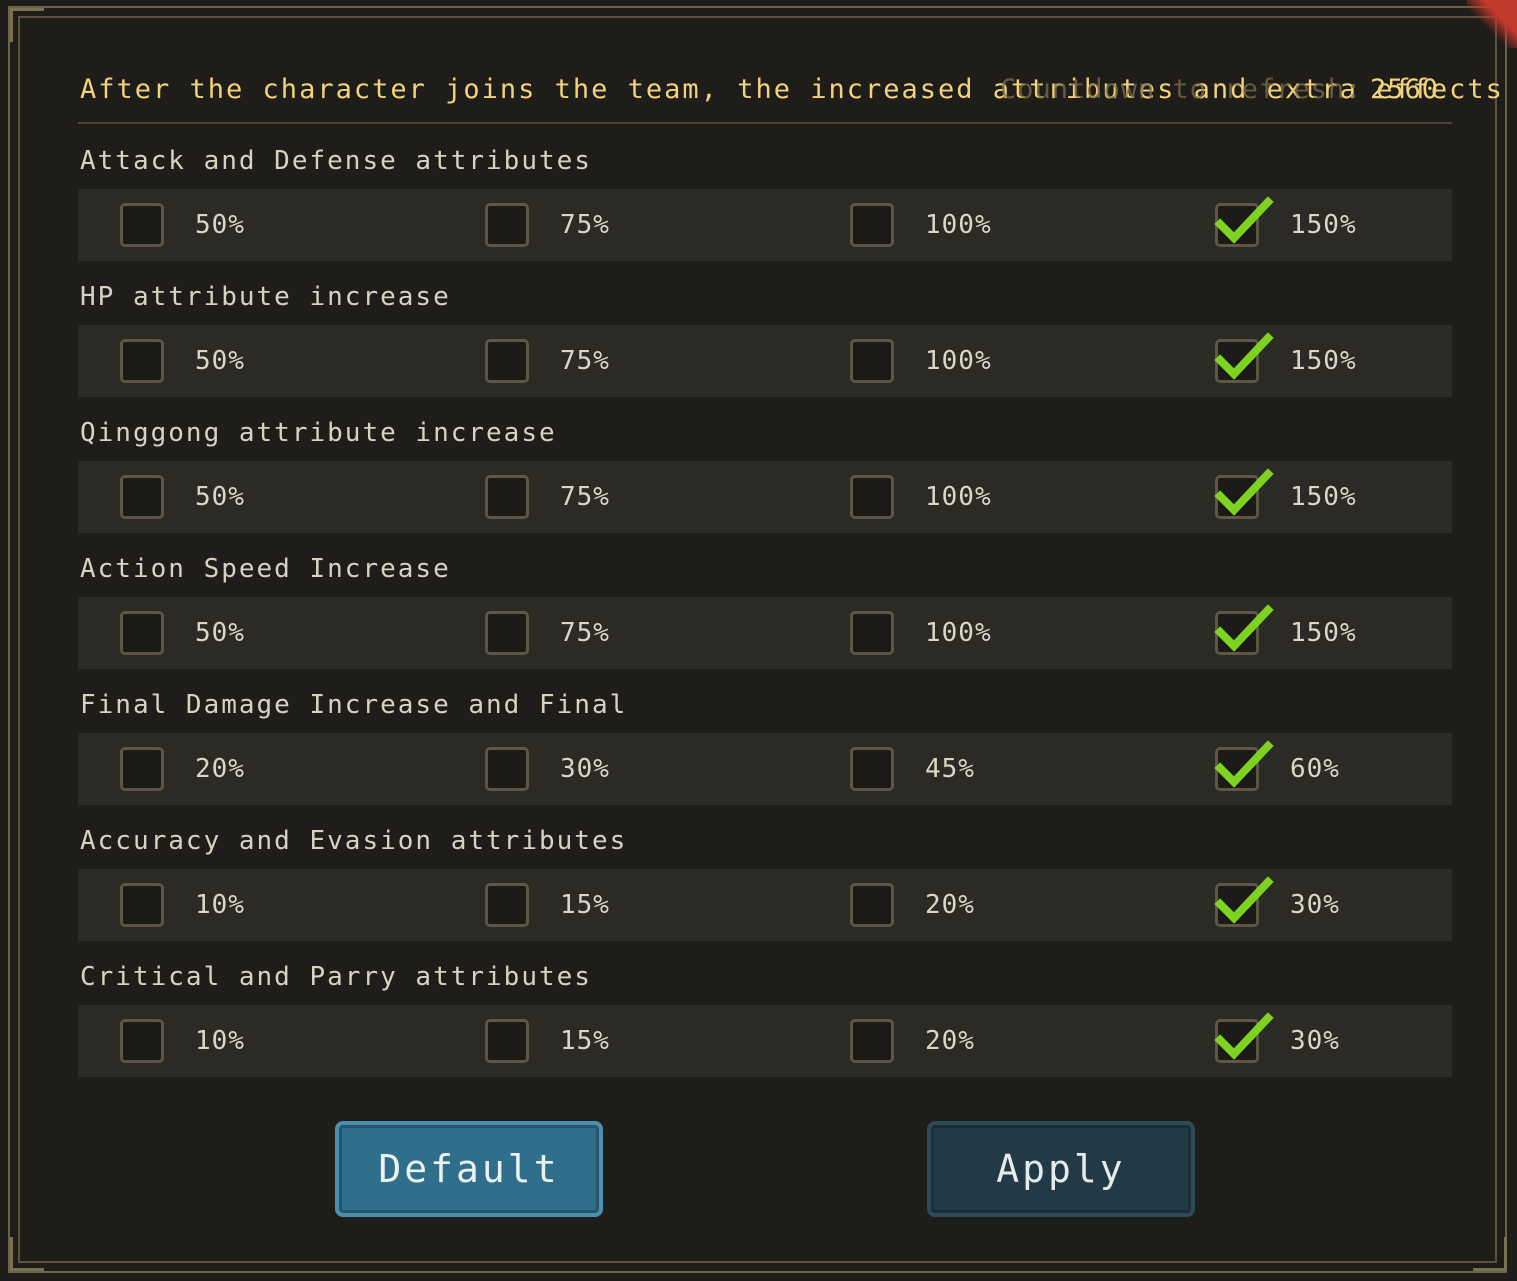 This screenshot has height=1281, width=1517. What do you see at coordinates (585, 769) in the screenshot?
I see `option-label: 30%` at bounding box center [585, 769].